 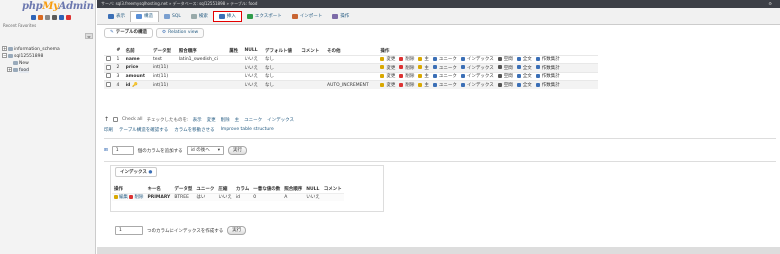 What do you see at coordinates (108, 130) in the screenshot?
I see `tool-link-0: 印刷` at bounding box center [108, 130].